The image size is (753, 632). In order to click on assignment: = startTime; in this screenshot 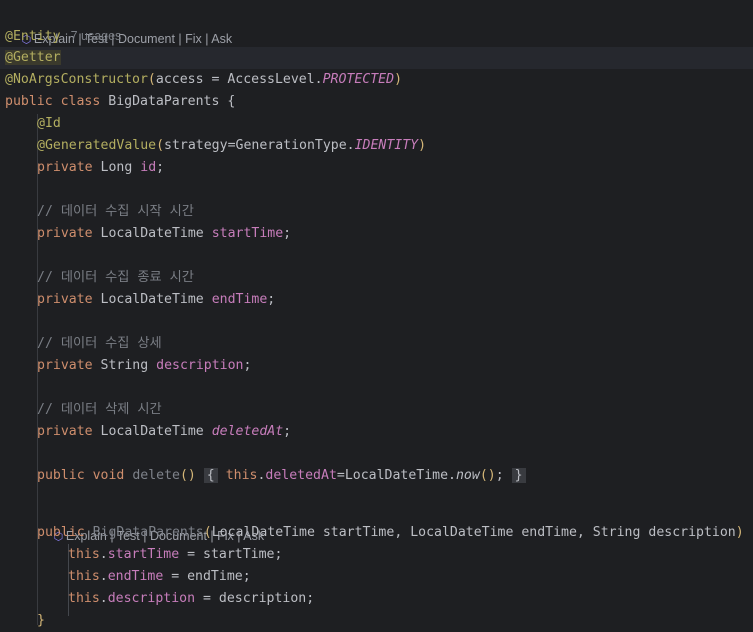, I will do `click(231, 554)`.